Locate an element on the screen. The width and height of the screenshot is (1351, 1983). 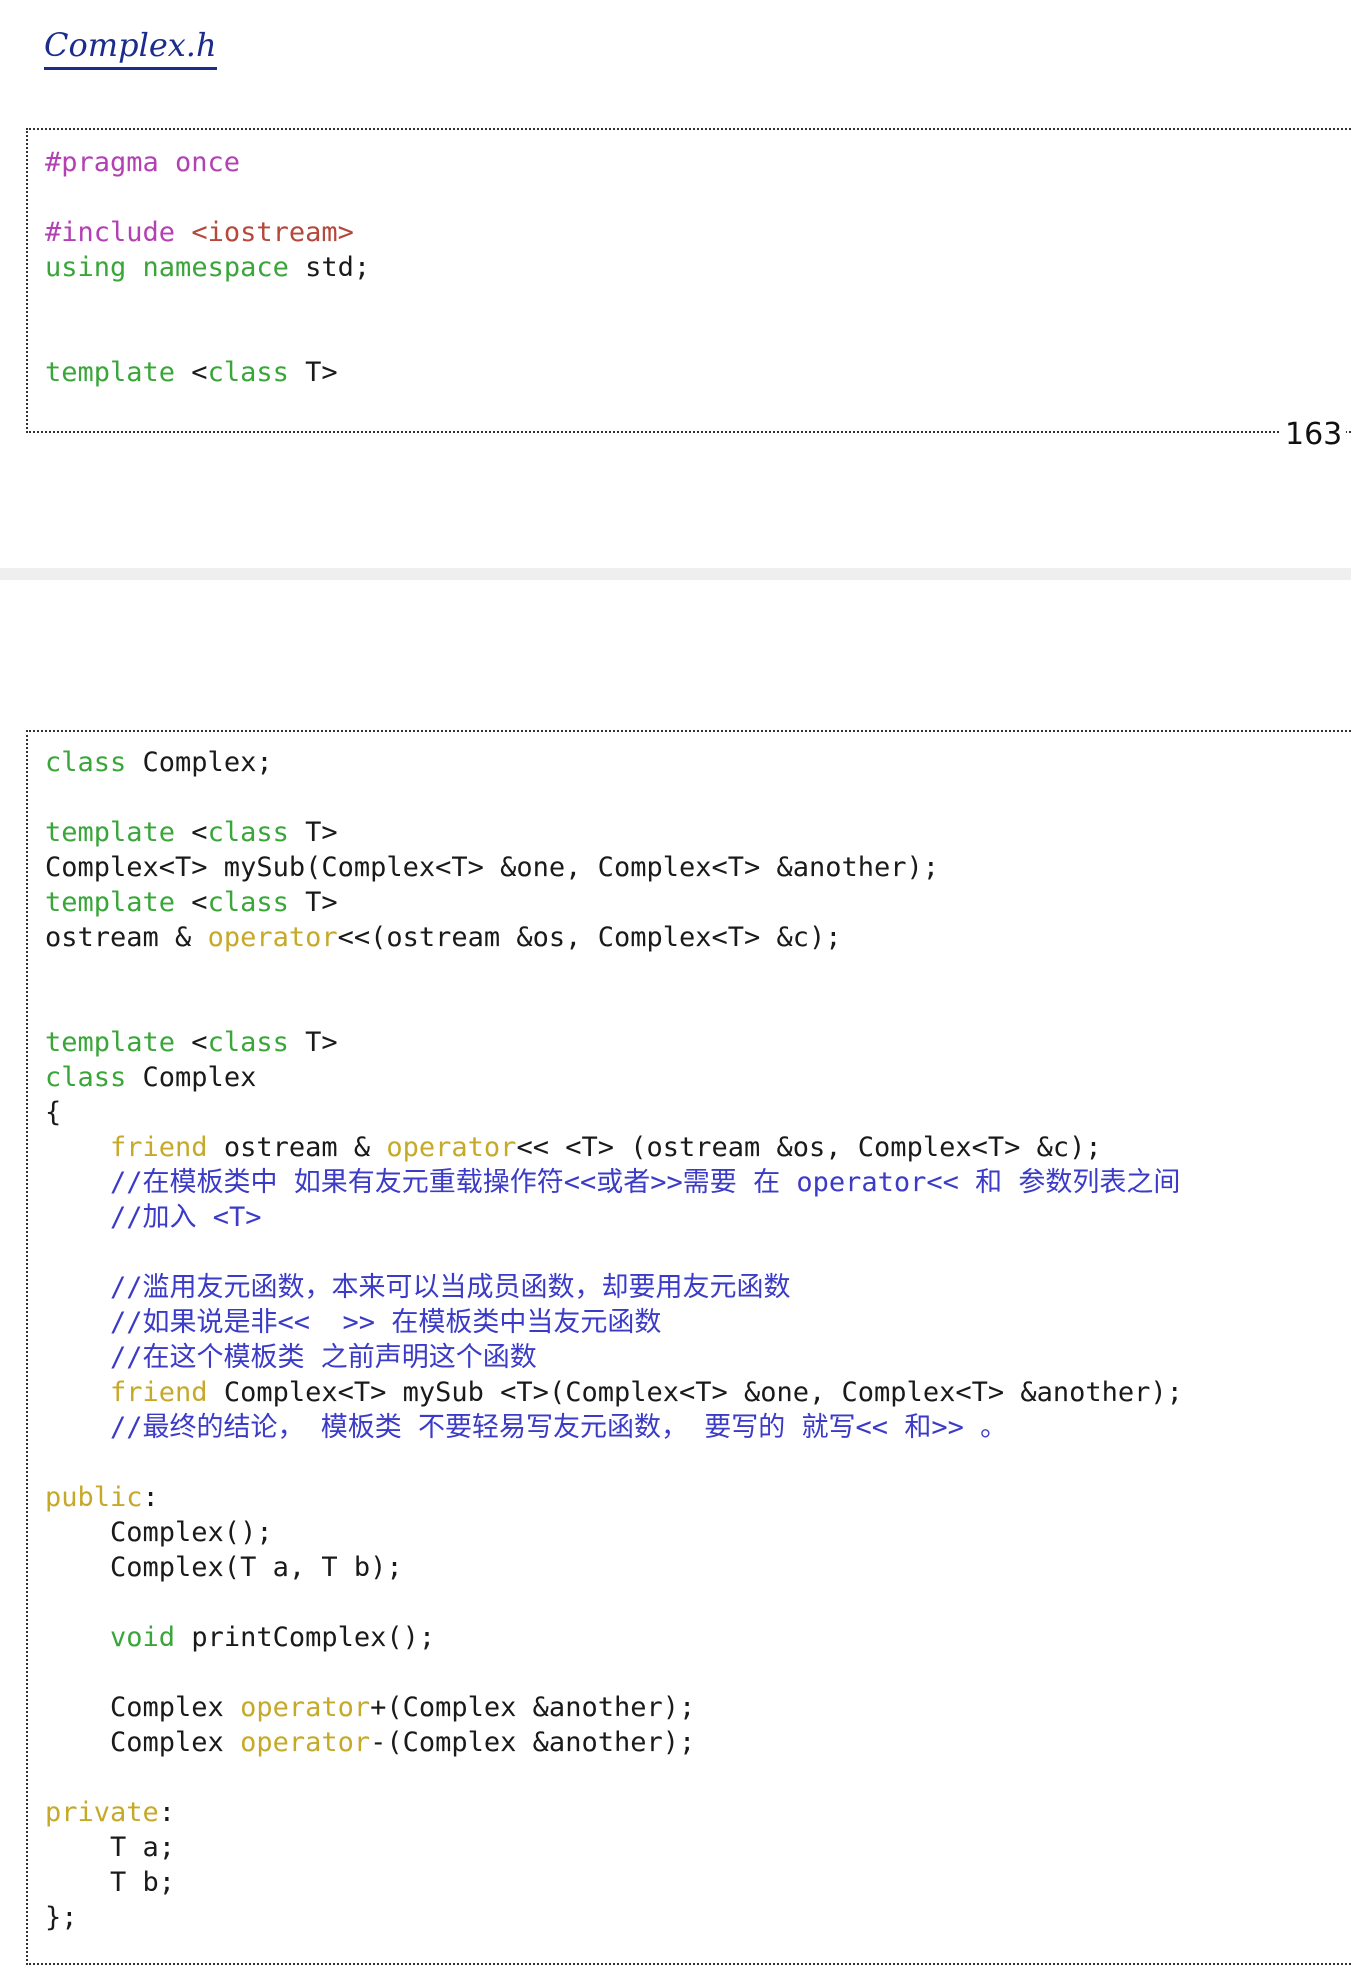
code-token: private is located at coordinates (102, 1812).